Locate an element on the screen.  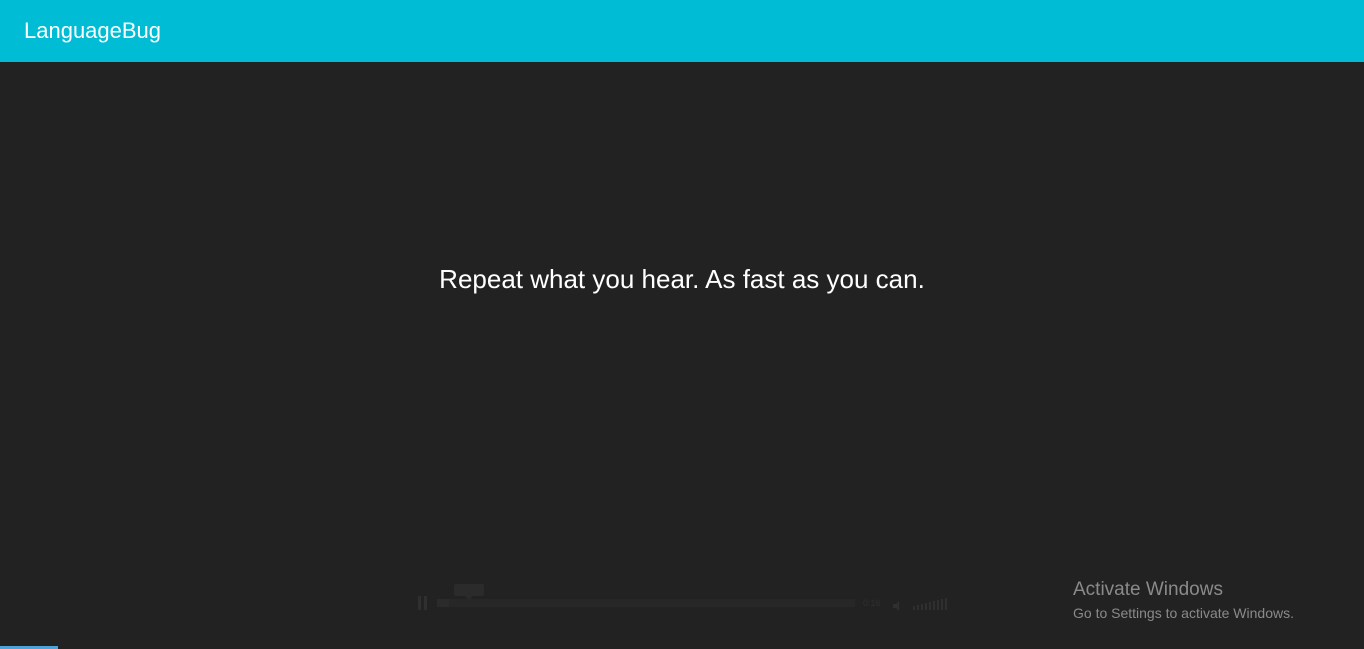
app-bar: LanguageBug is located at coordinates (682, 31).